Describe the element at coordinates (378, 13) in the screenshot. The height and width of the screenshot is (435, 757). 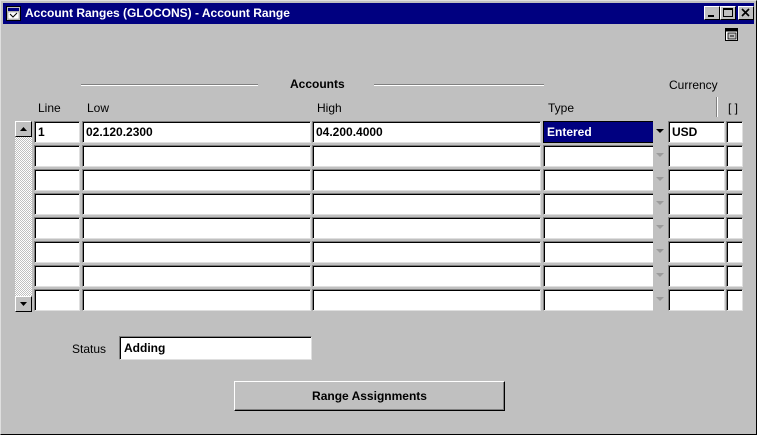
I see `title-bar: Account Ranges (GLOCONS) - Account Range` at that location.